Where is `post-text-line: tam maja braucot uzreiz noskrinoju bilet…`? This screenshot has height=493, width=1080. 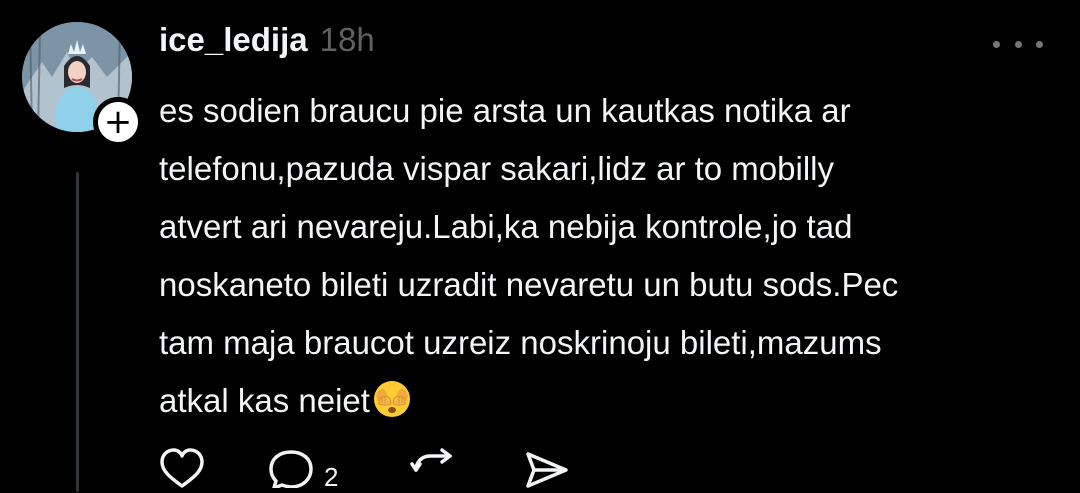 post-text-line: tam maja braucot uzreiz noskrinoju bilet… is located at coordinates (520, 342).